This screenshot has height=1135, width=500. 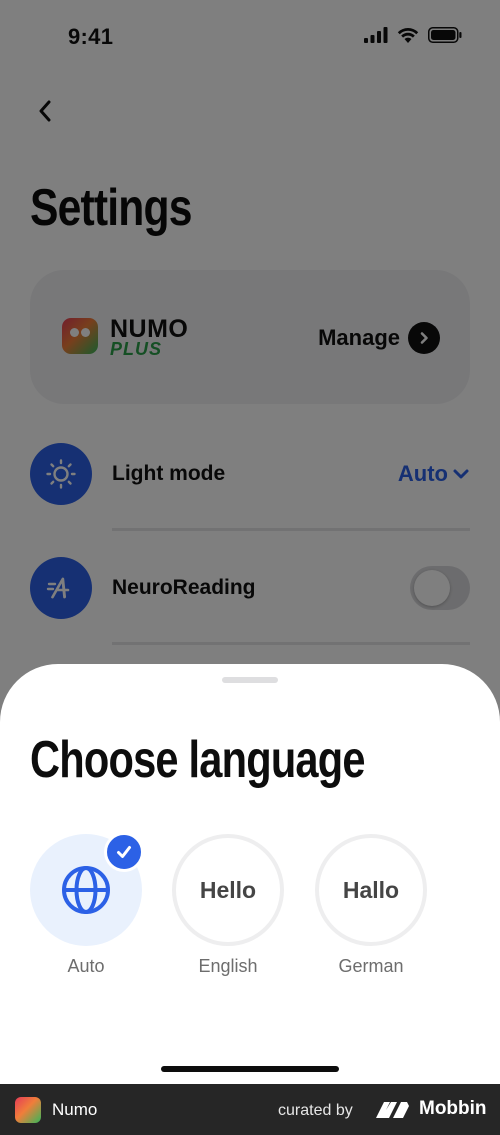 I want to click on language-option-auto: Auto, so click(x=87, y=904).